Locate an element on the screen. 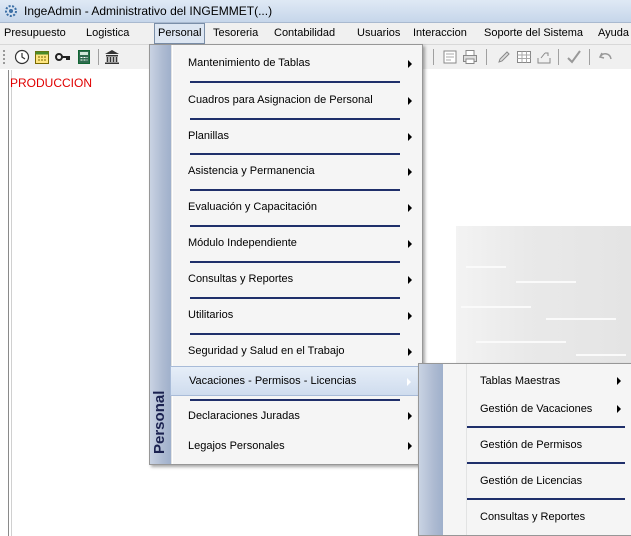 The image size is (631, 536). menu-item-label: Asistencia y Permanencia is located at coordinates (251, 171).